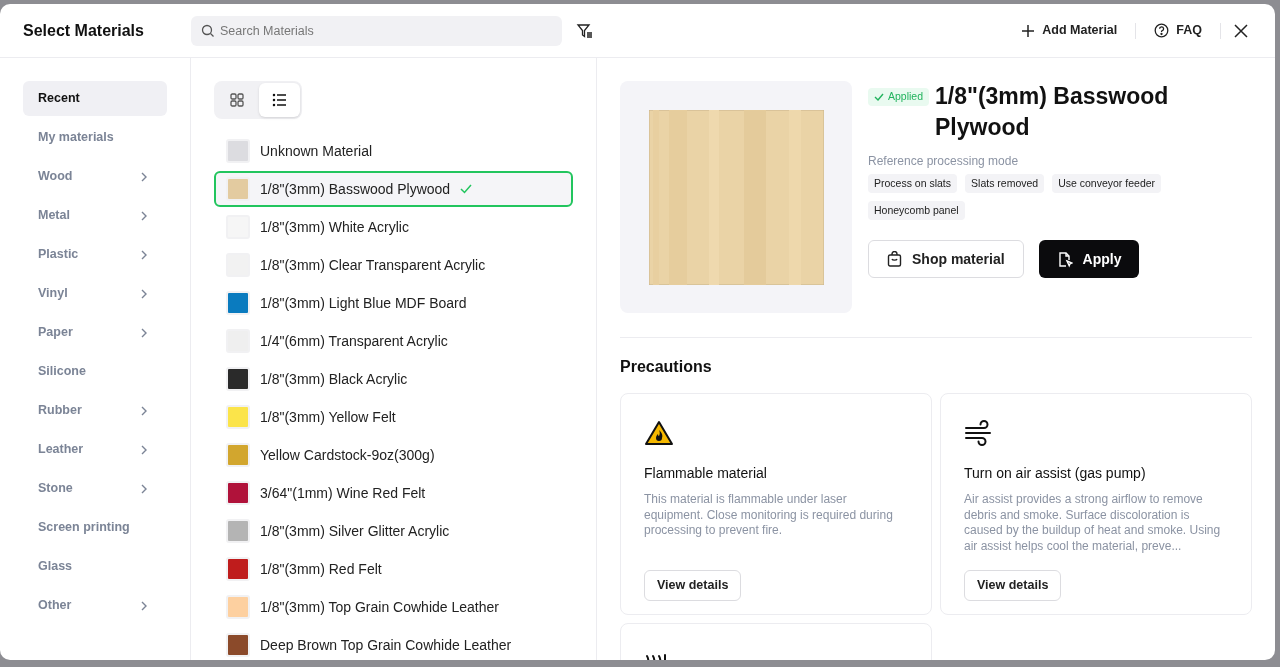 This screenshot has width=1280, height=667. I want to click on material-item: 1/8"(3mm) Yellow Felt, so click(393, 417).